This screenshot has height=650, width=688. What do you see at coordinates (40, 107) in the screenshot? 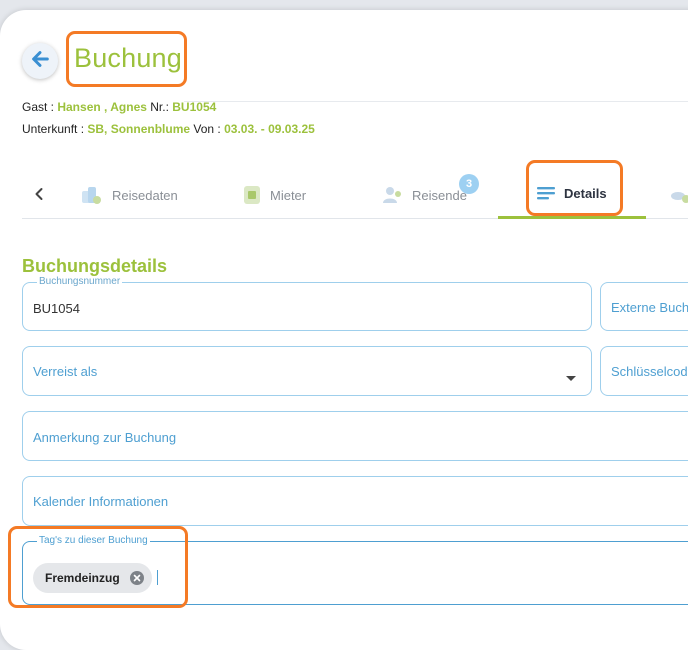
I see `guest-label: Gast :` at bounding box center [40, 107].